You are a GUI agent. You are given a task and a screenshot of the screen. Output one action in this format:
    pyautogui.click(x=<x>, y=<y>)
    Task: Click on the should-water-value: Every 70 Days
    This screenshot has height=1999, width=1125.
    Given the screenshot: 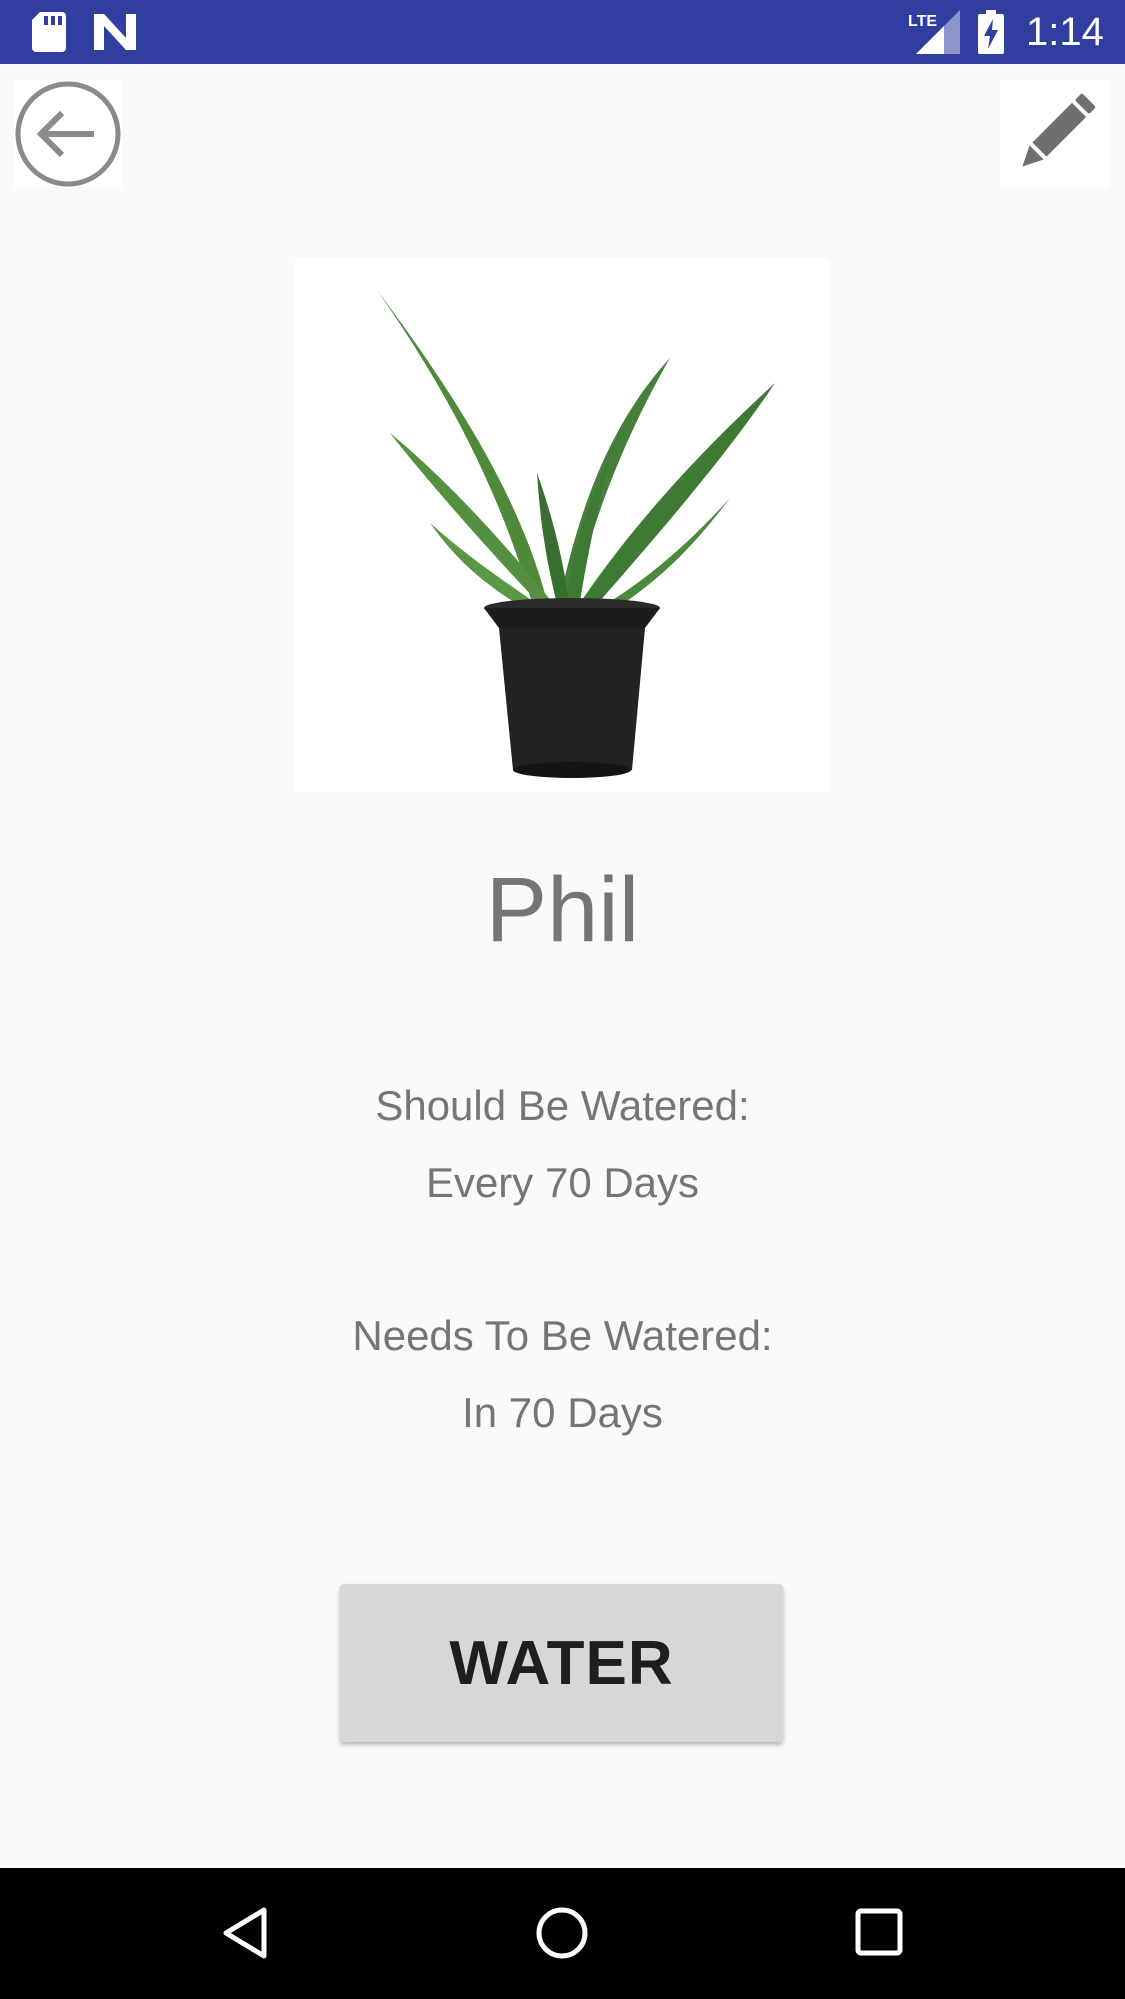 What is the action you would take?
    pyautogui.click(x=562, y=1182)
    